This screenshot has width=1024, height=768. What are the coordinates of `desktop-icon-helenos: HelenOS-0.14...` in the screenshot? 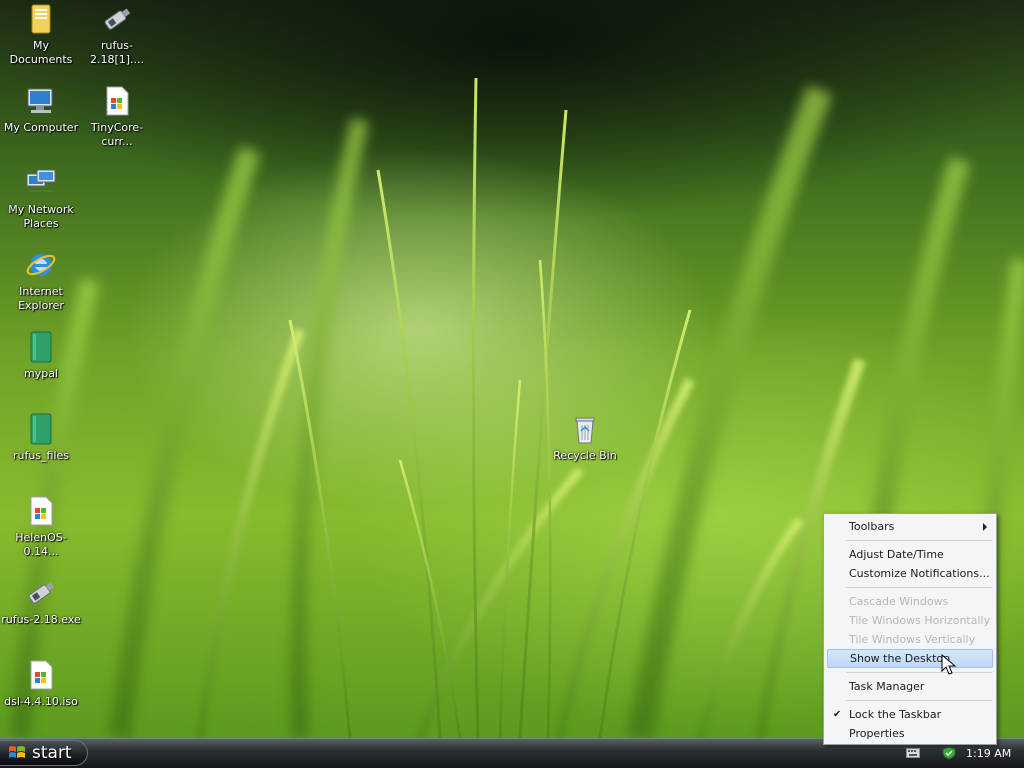 It's located at (41, 526).